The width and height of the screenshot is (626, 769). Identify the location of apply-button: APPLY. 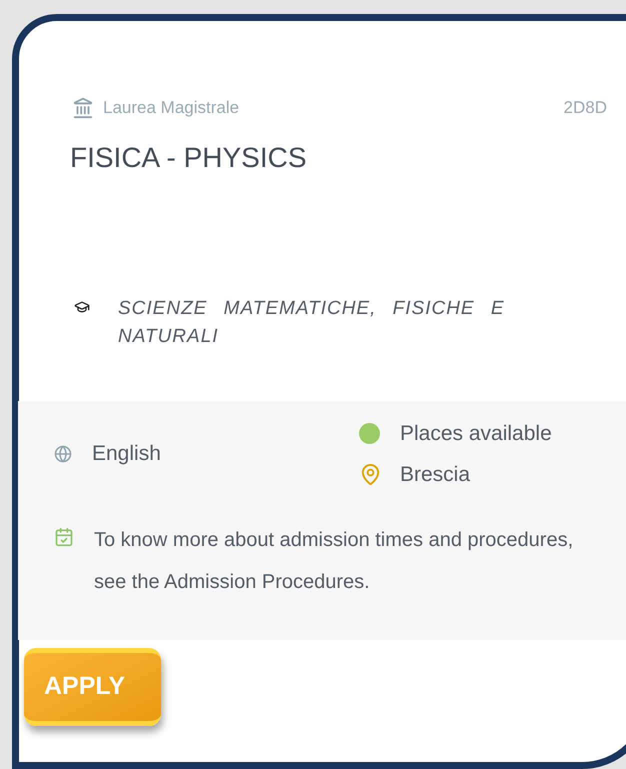
(92, 687).